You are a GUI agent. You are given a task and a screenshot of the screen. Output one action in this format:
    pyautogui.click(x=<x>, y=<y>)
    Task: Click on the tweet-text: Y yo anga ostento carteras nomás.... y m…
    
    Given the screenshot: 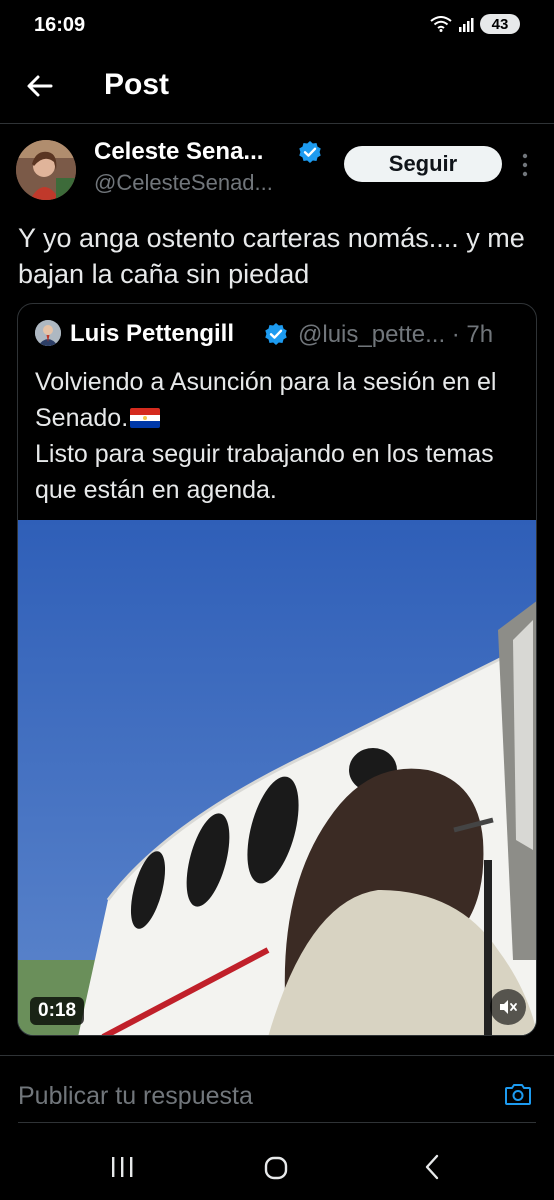 What is the action you would take?
    pyautogui.click(x=271, y=256)
    